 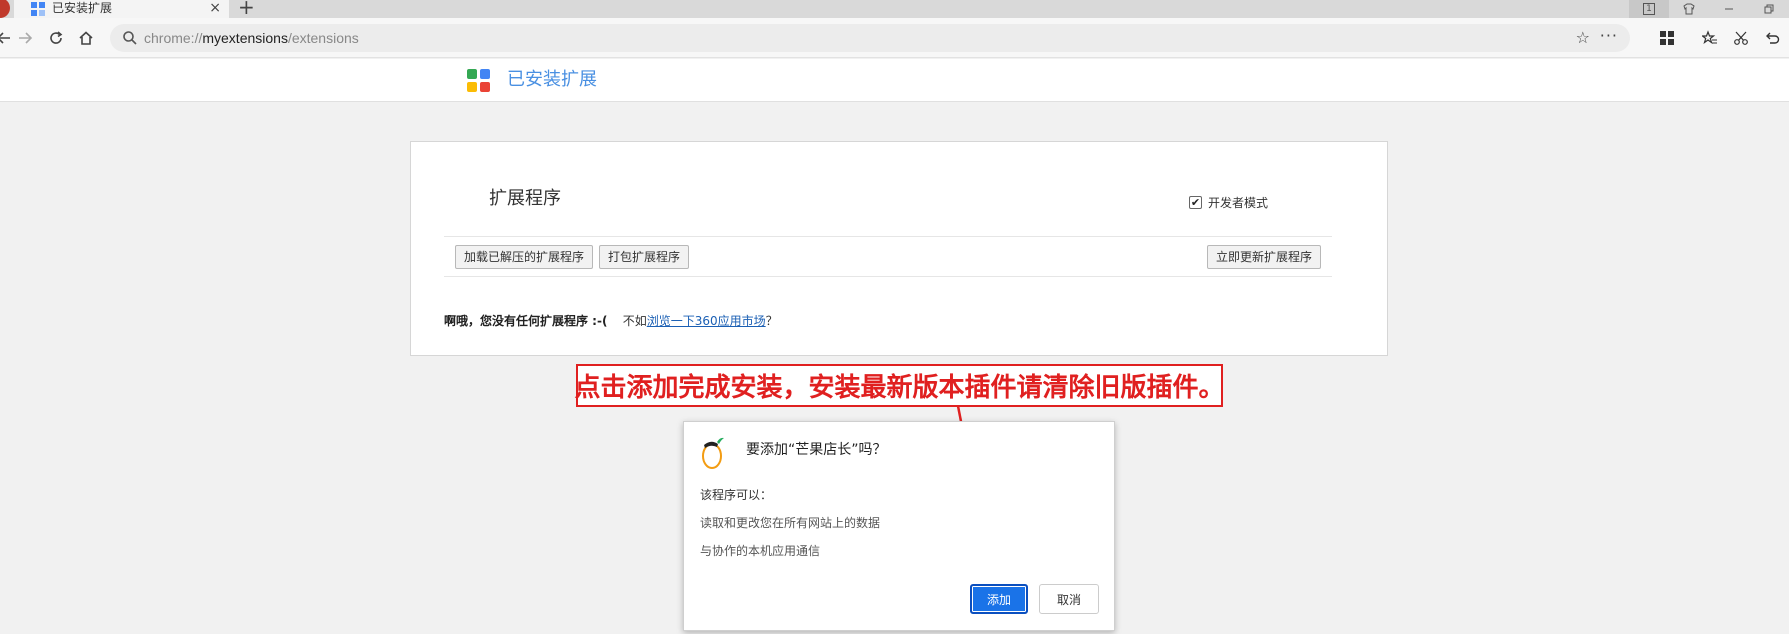 I want to click on window-controls: 1, so click(x=1709, y=9).